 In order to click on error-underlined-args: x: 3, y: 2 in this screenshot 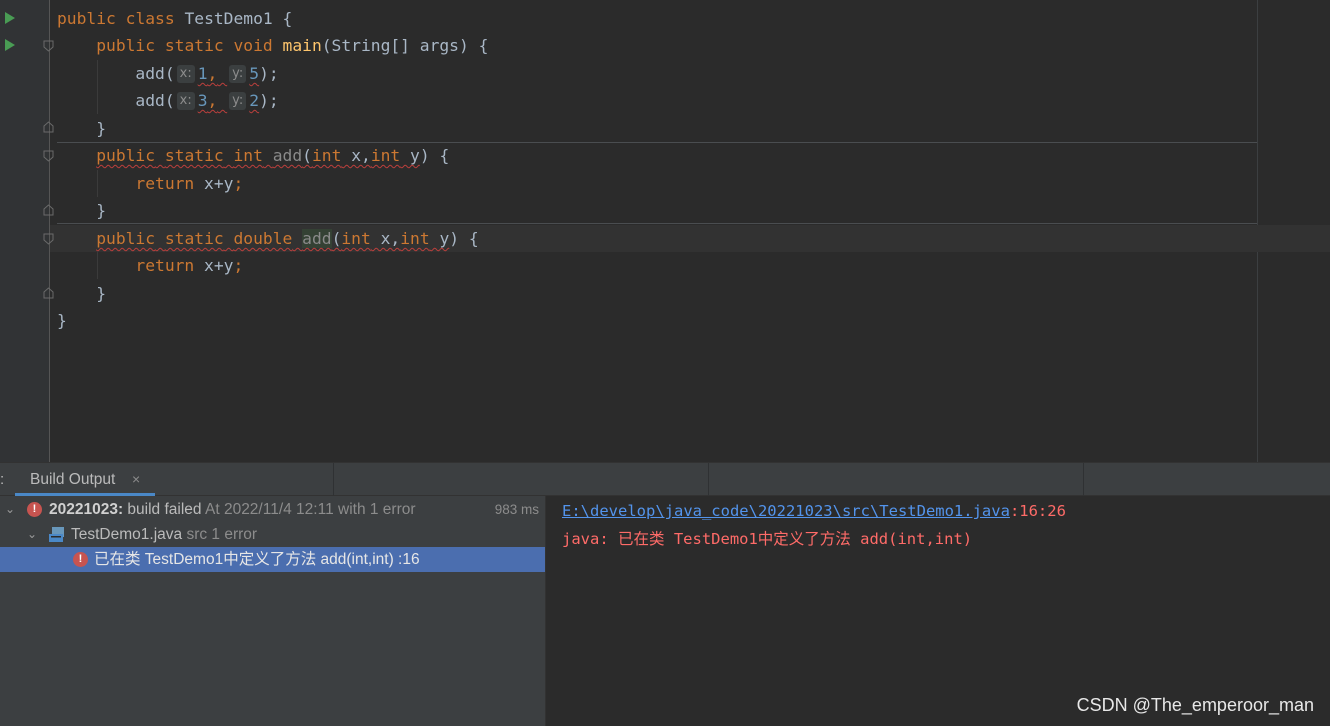, I will do `click(217, 100)`.